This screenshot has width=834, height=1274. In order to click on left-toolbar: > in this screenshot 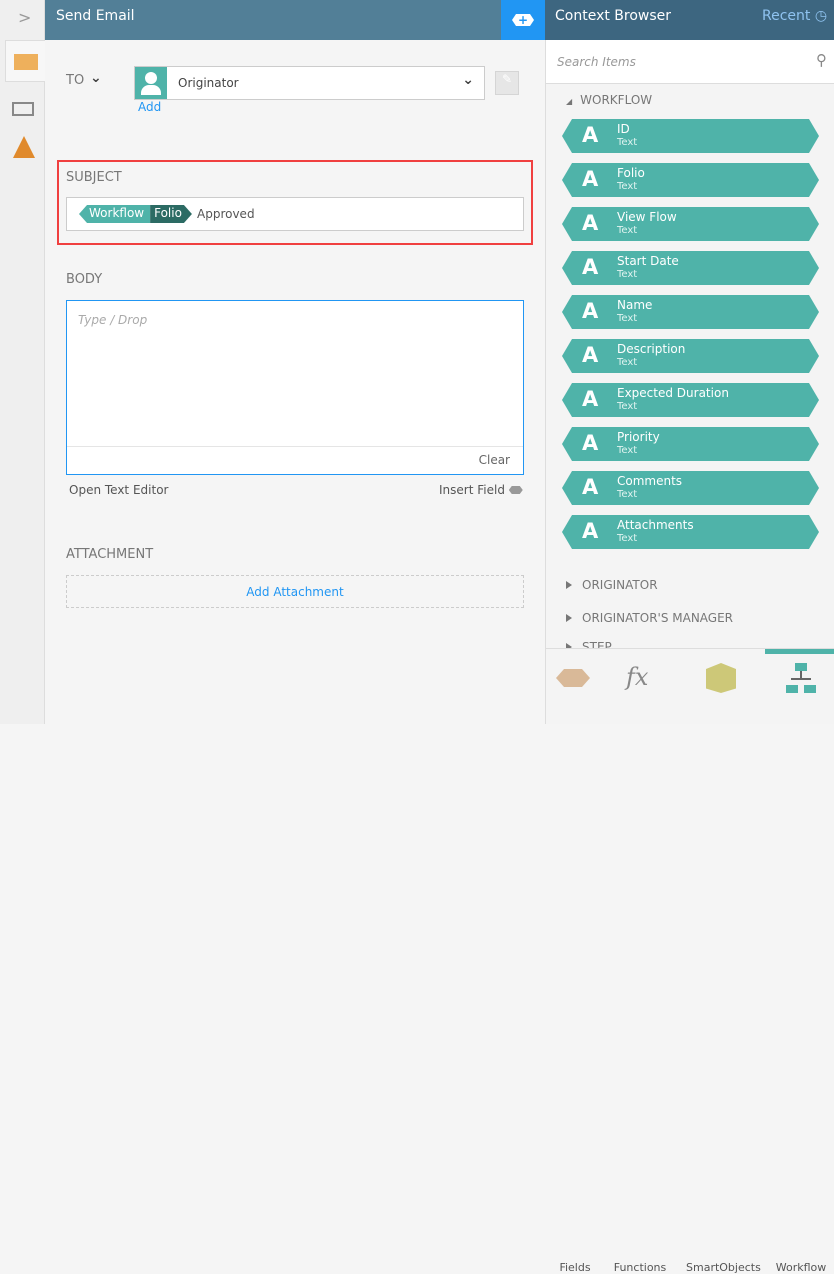, I will do `click(23, 362)`.